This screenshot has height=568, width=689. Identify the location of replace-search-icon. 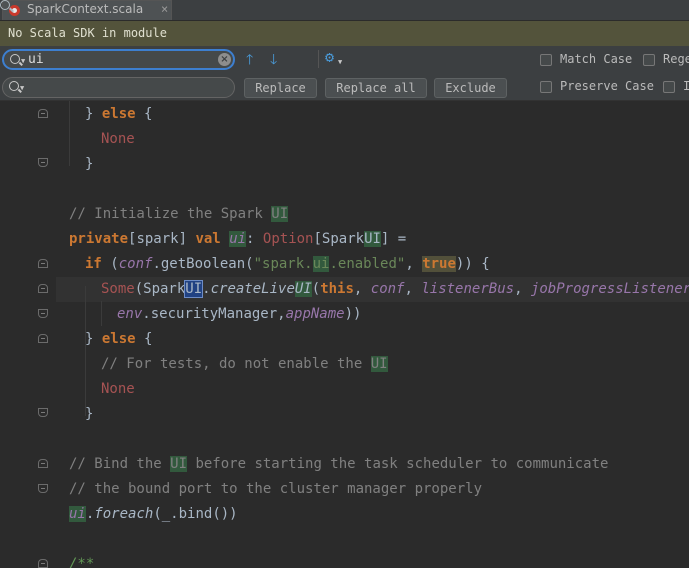
(14, 86).